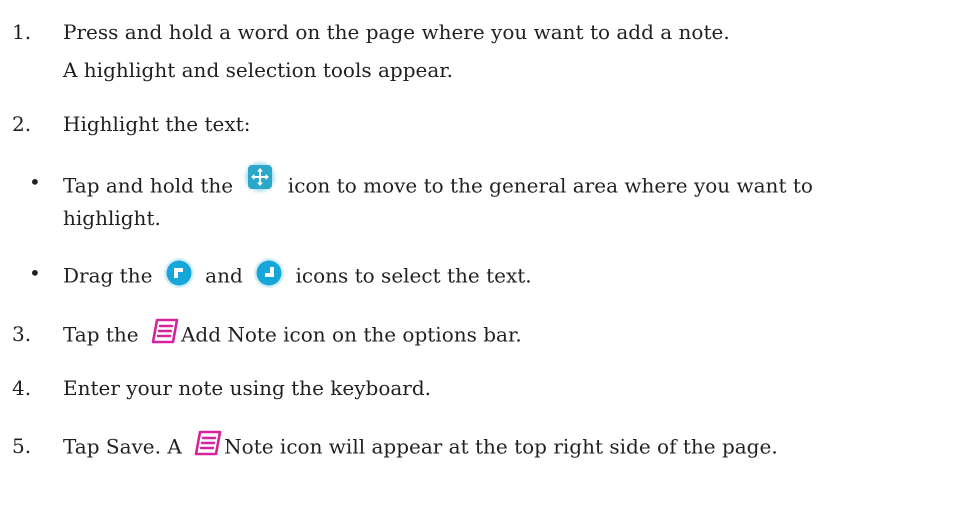 The image size is (953, 520). Describe the element at coordinates (126, 446) in the screenshot. I see `step-5-text-before: Tap Save. A` at that location.